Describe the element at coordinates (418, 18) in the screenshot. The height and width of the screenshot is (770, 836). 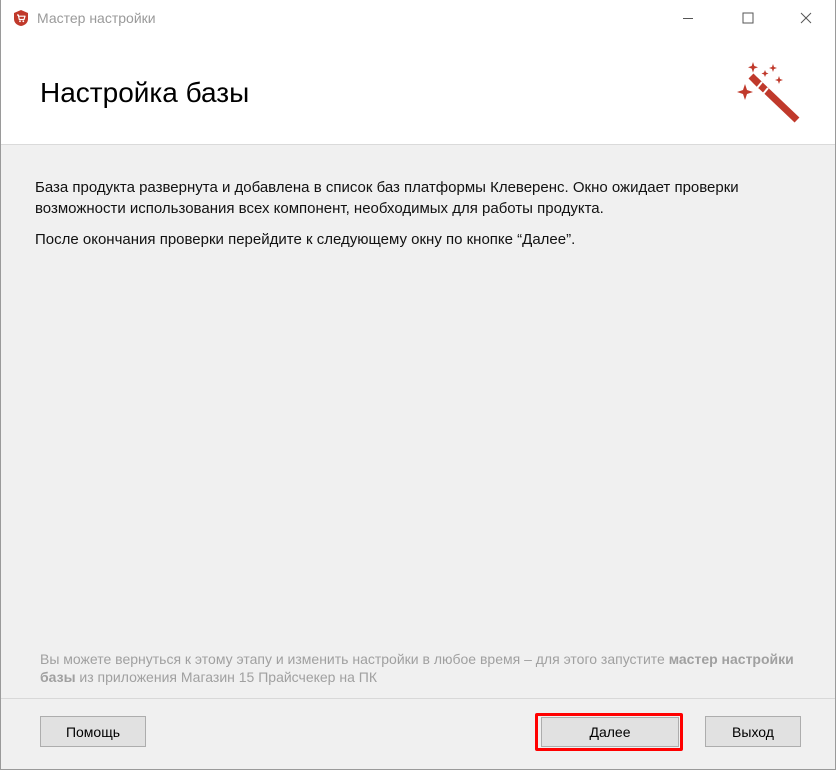
I see `title-bar: Мастер настройки` at that location.